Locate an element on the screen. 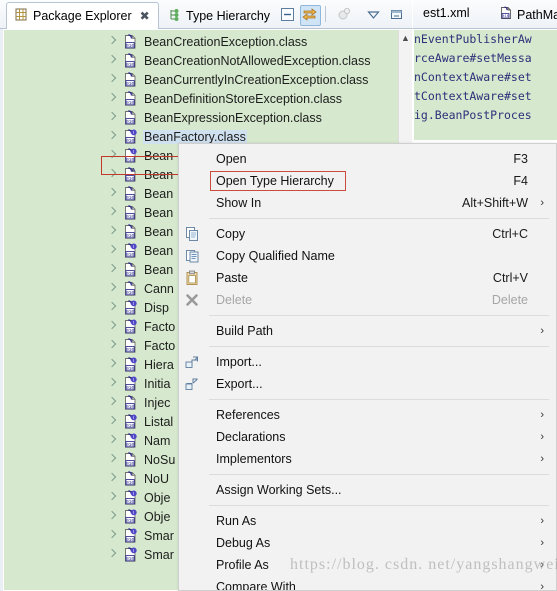 This screenshot has height=591, width=557. menu-item-declarations: Declarations › is located at coordinates (367, 437).